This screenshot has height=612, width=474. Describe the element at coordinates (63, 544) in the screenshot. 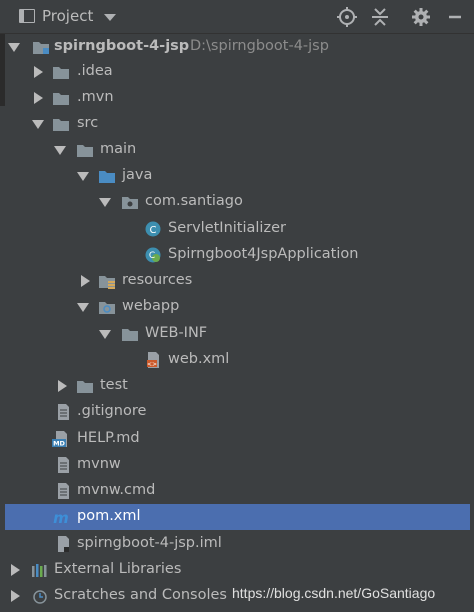

I see `module-file-icon` at that location.